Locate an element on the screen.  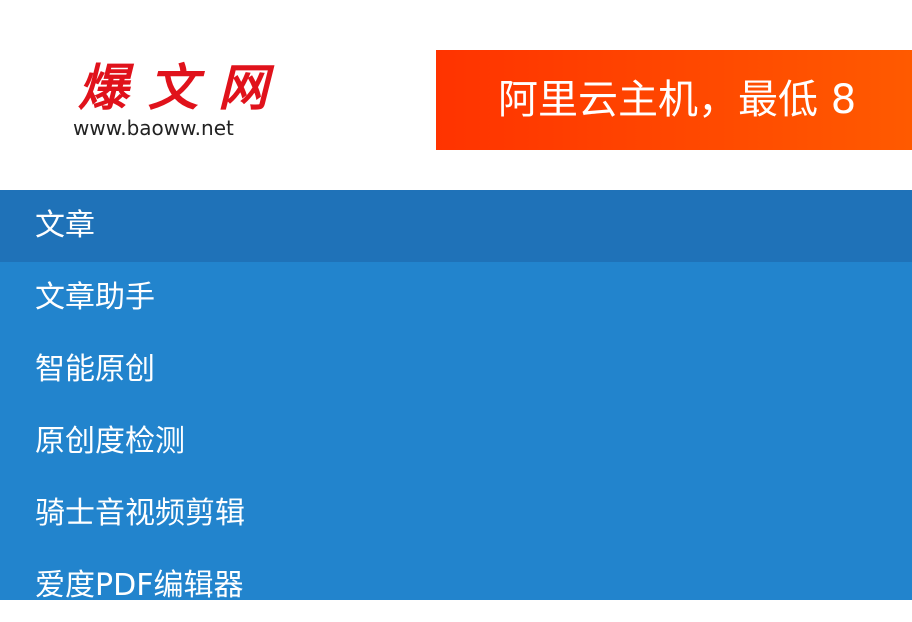
site-logo: 爆文网 www.baoww.net is located at coordinates (180, 103).